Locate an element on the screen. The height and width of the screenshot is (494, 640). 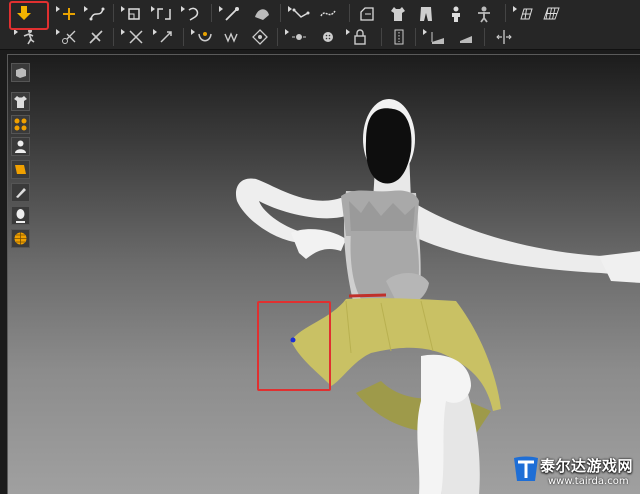
anchor-tool-button is located at coordinates (205, 37).